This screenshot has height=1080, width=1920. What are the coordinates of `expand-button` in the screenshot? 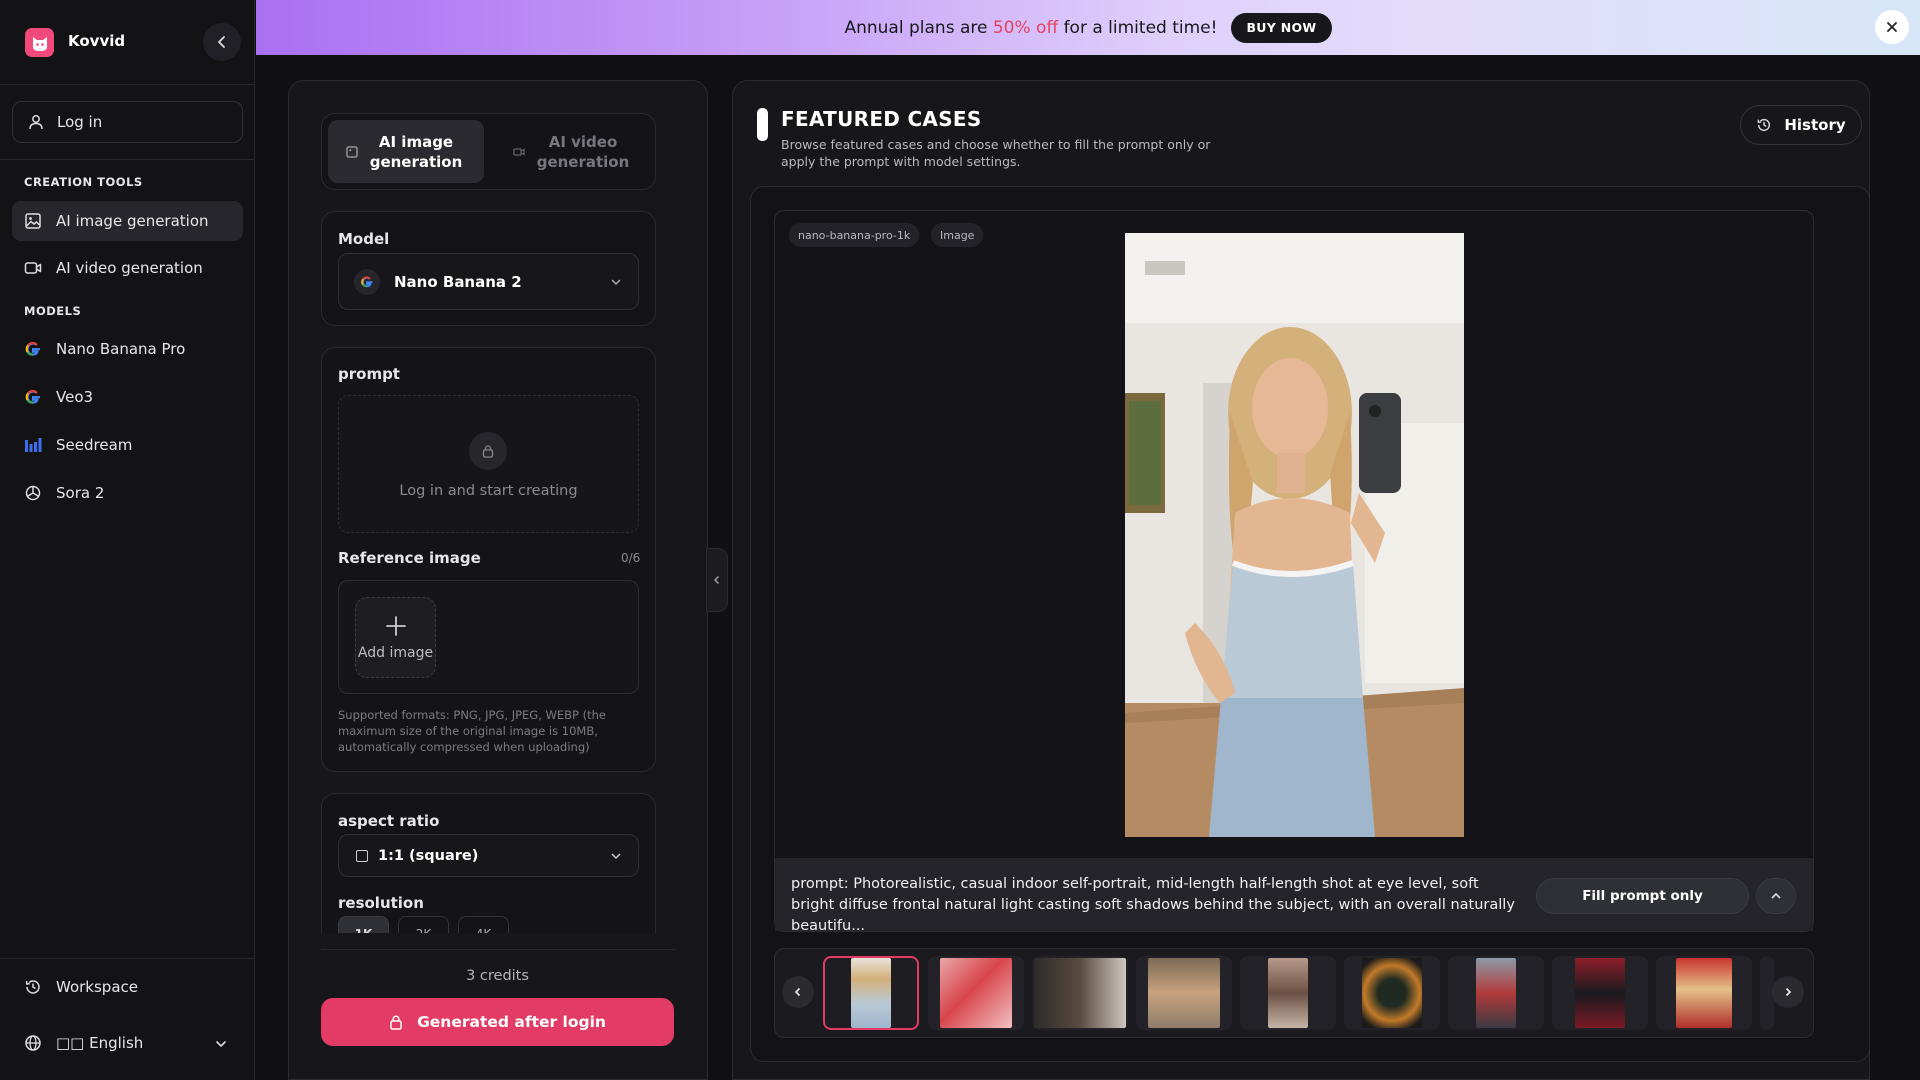 It's located at (1776, 896).